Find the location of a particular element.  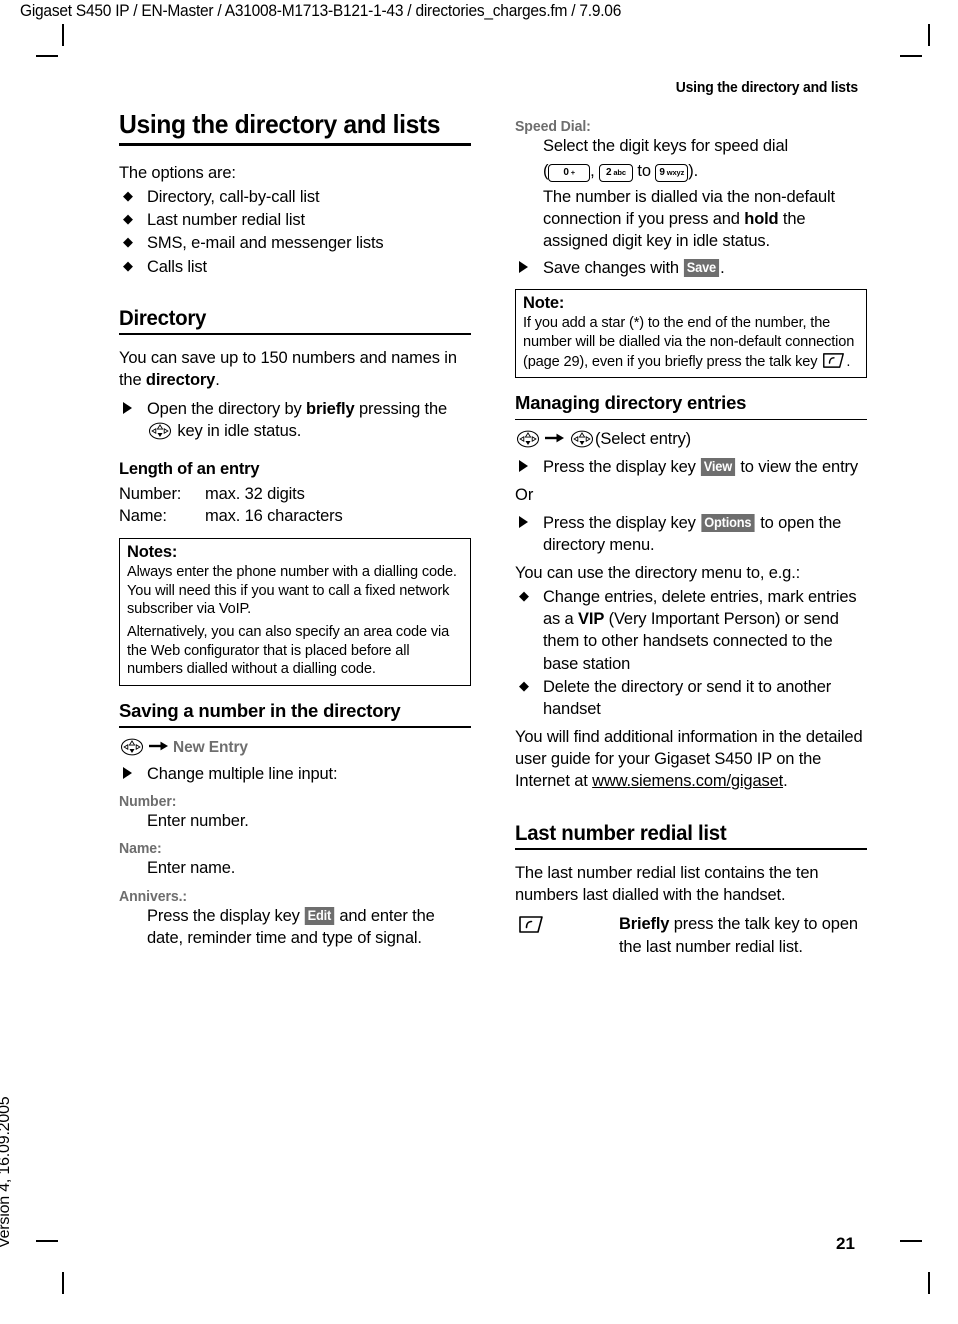

speed-dial-keys-line: (0 +, 2 abc to 9 wxyz). is located at coordinates (705, 171).